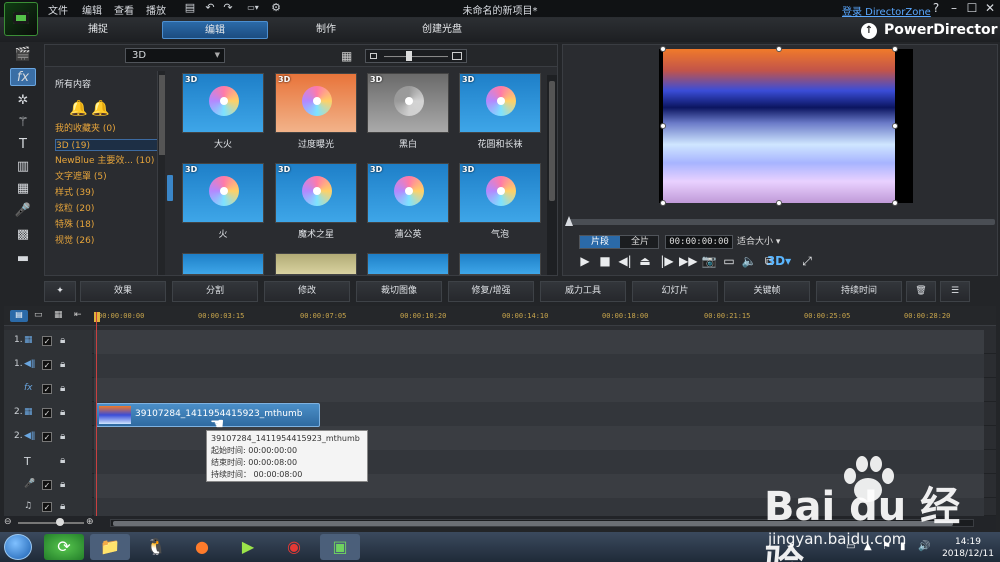  What do you see at coordinates (23, 77) in the screenshot?
I see `effects-room-icon: fx` at bounding box center [23, 77].